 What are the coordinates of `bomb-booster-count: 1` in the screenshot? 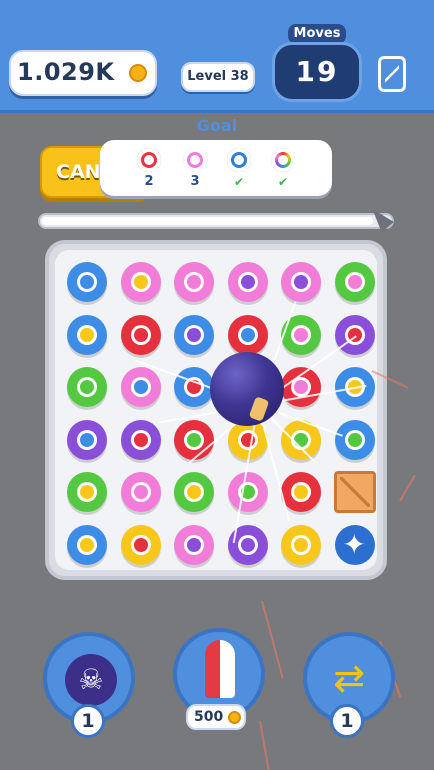 It's located at (88, 721).